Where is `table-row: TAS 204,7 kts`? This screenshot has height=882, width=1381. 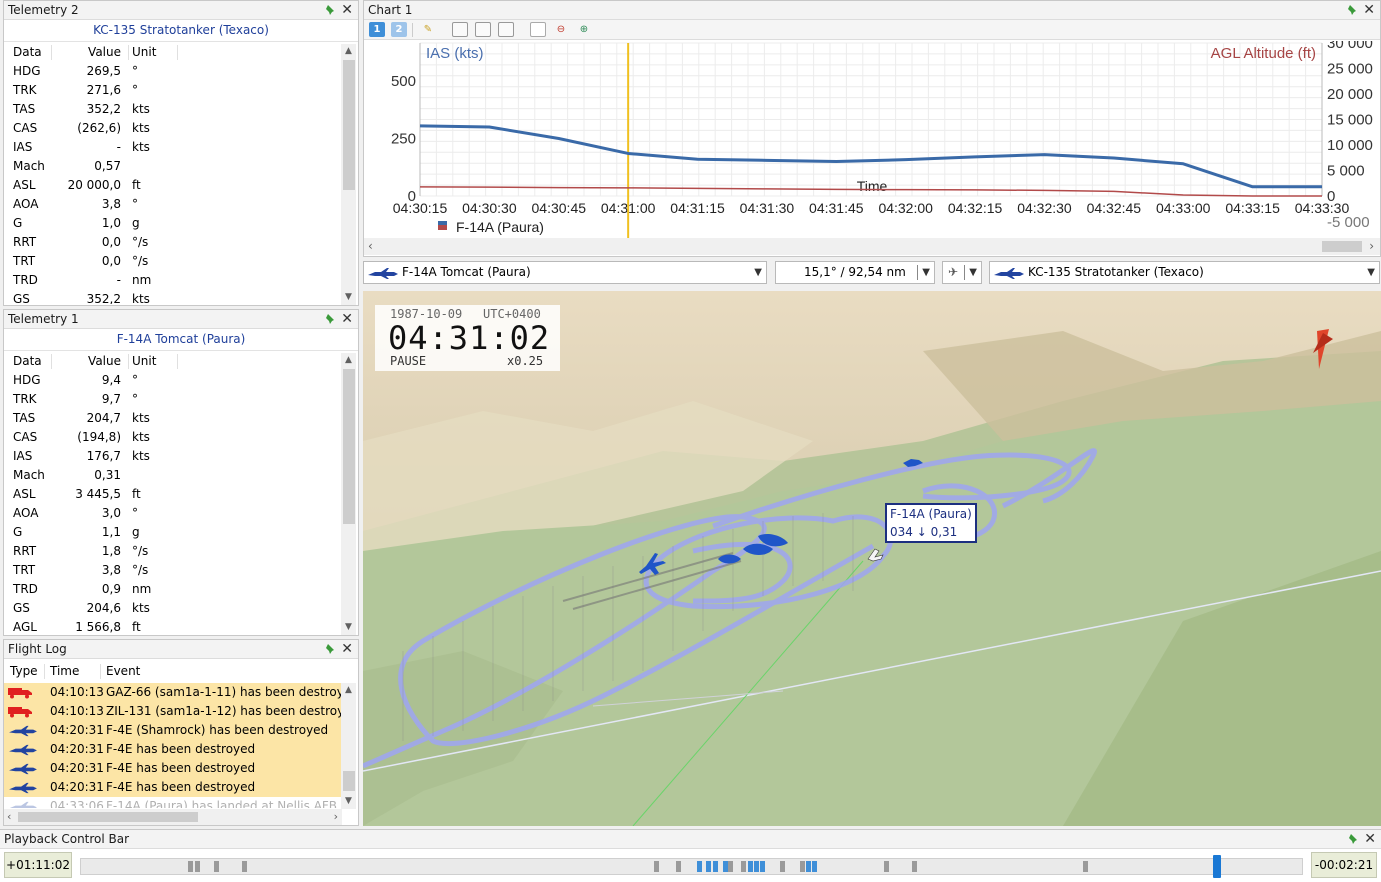 table-row: TAS 204,7 kts is located at coordinates (176, 418).